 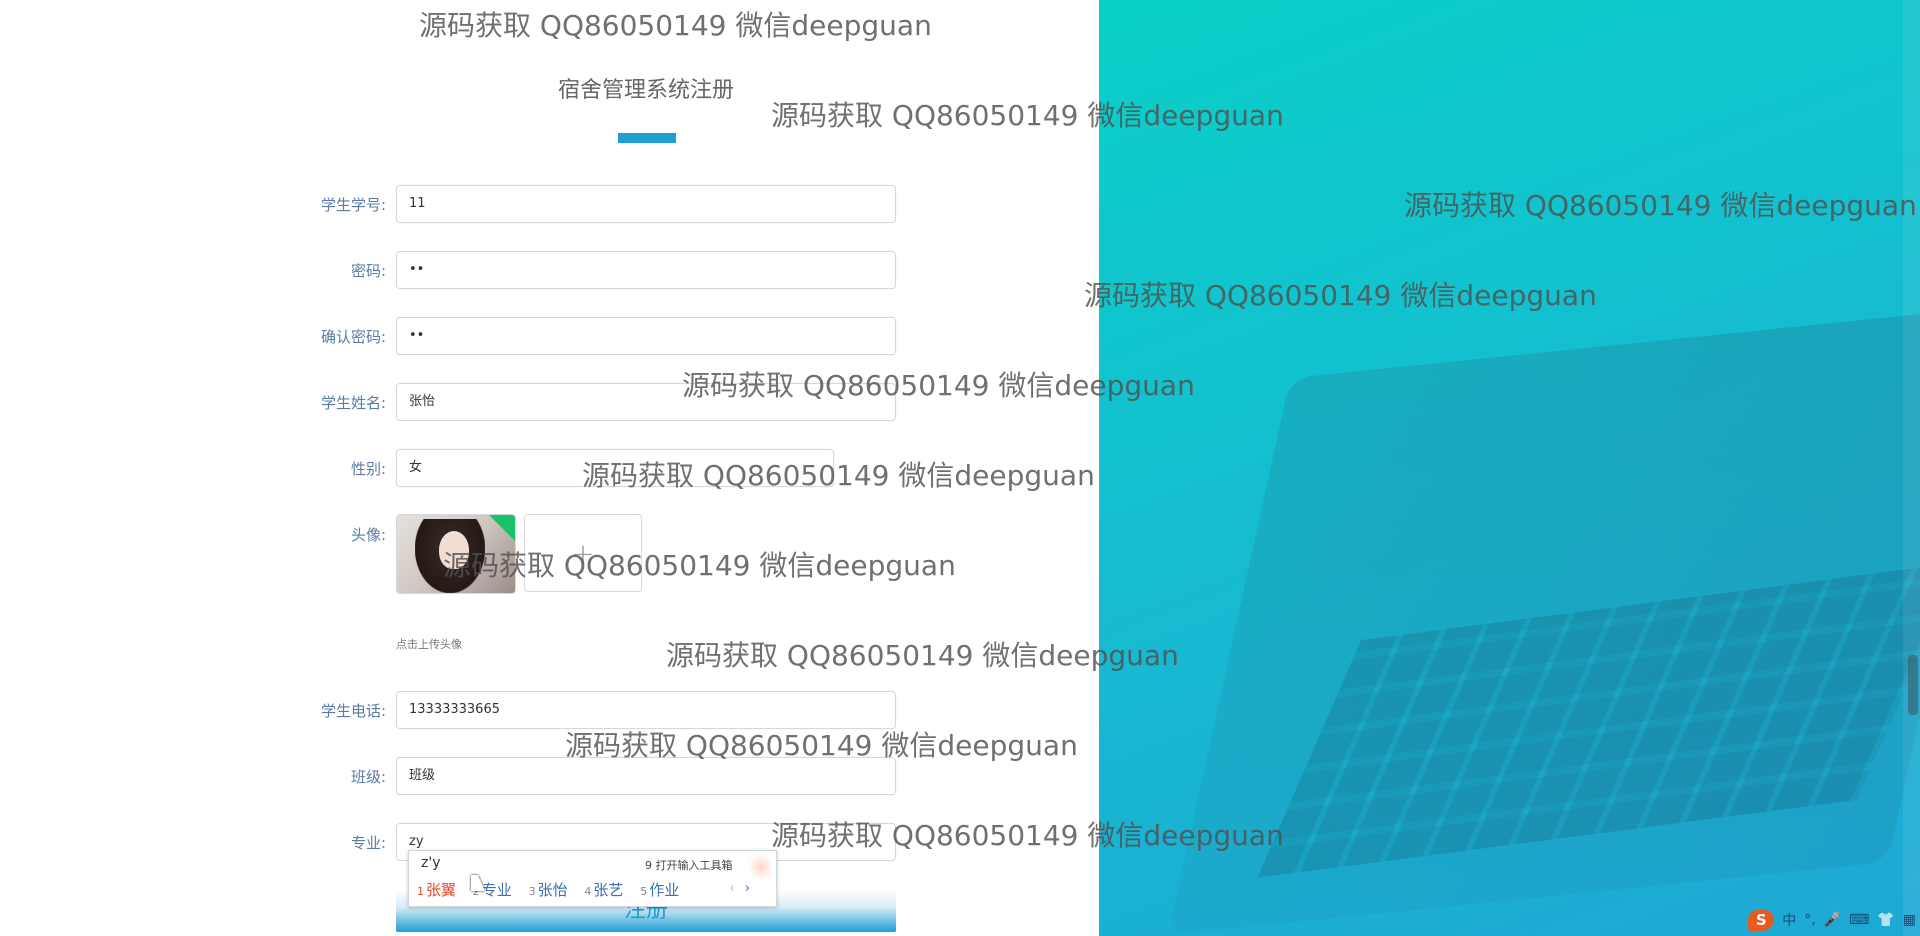 What do you see at coordinates (368, 843) in the screenshot?
I see `major-label: 专业:` at bounding box center [368, 843].